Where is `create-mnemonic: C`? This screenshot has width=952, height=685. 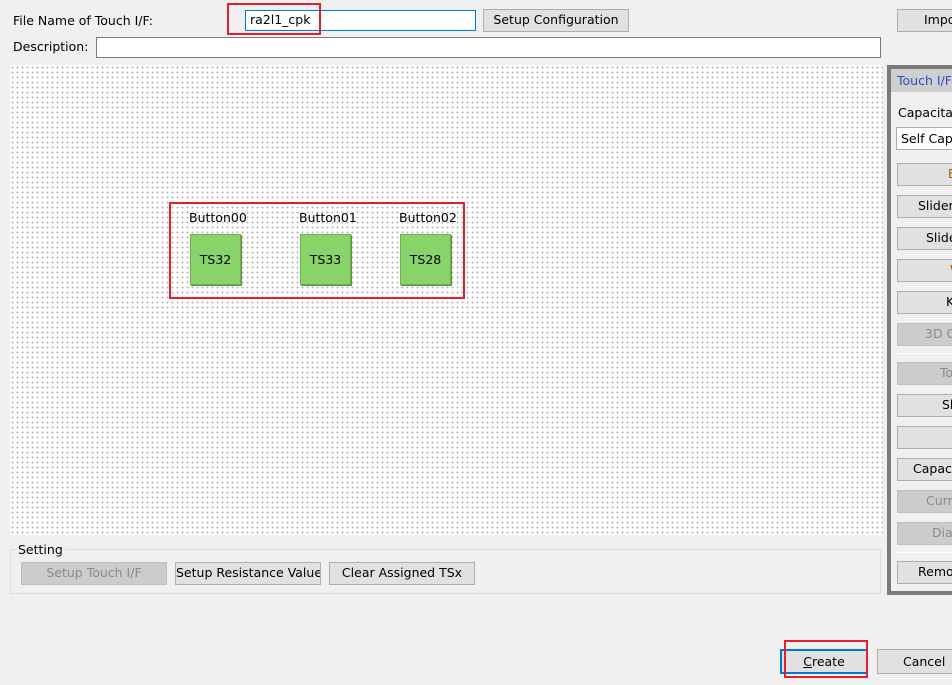
create-mnemonic: C is located at coordinates (807, 661).